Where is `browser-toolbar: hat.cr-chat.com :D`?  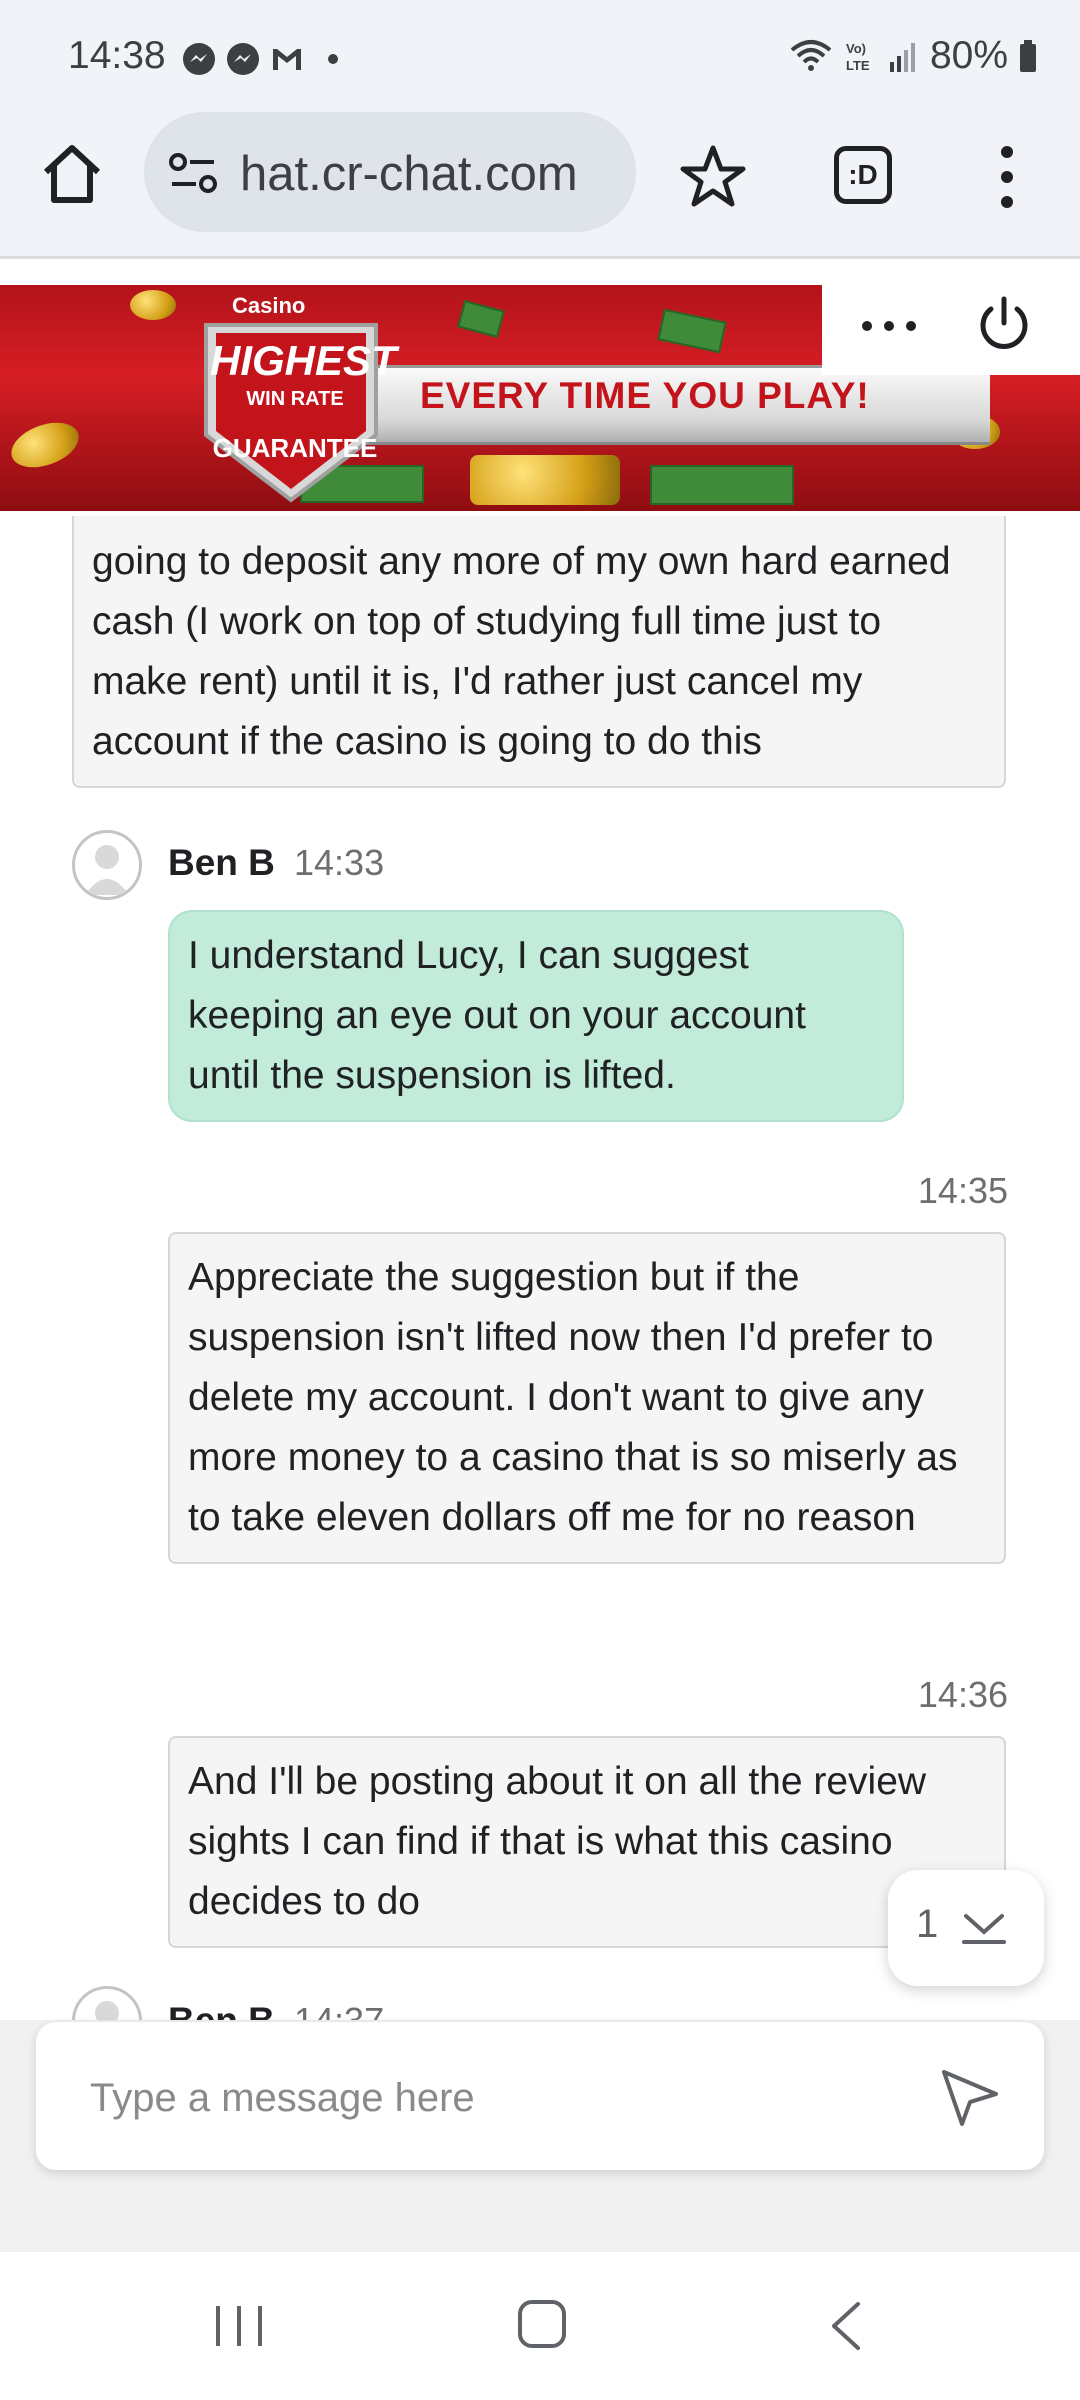 browser-toolbar: hat.cr-chat.com :D is located at coordinates (540, 184).